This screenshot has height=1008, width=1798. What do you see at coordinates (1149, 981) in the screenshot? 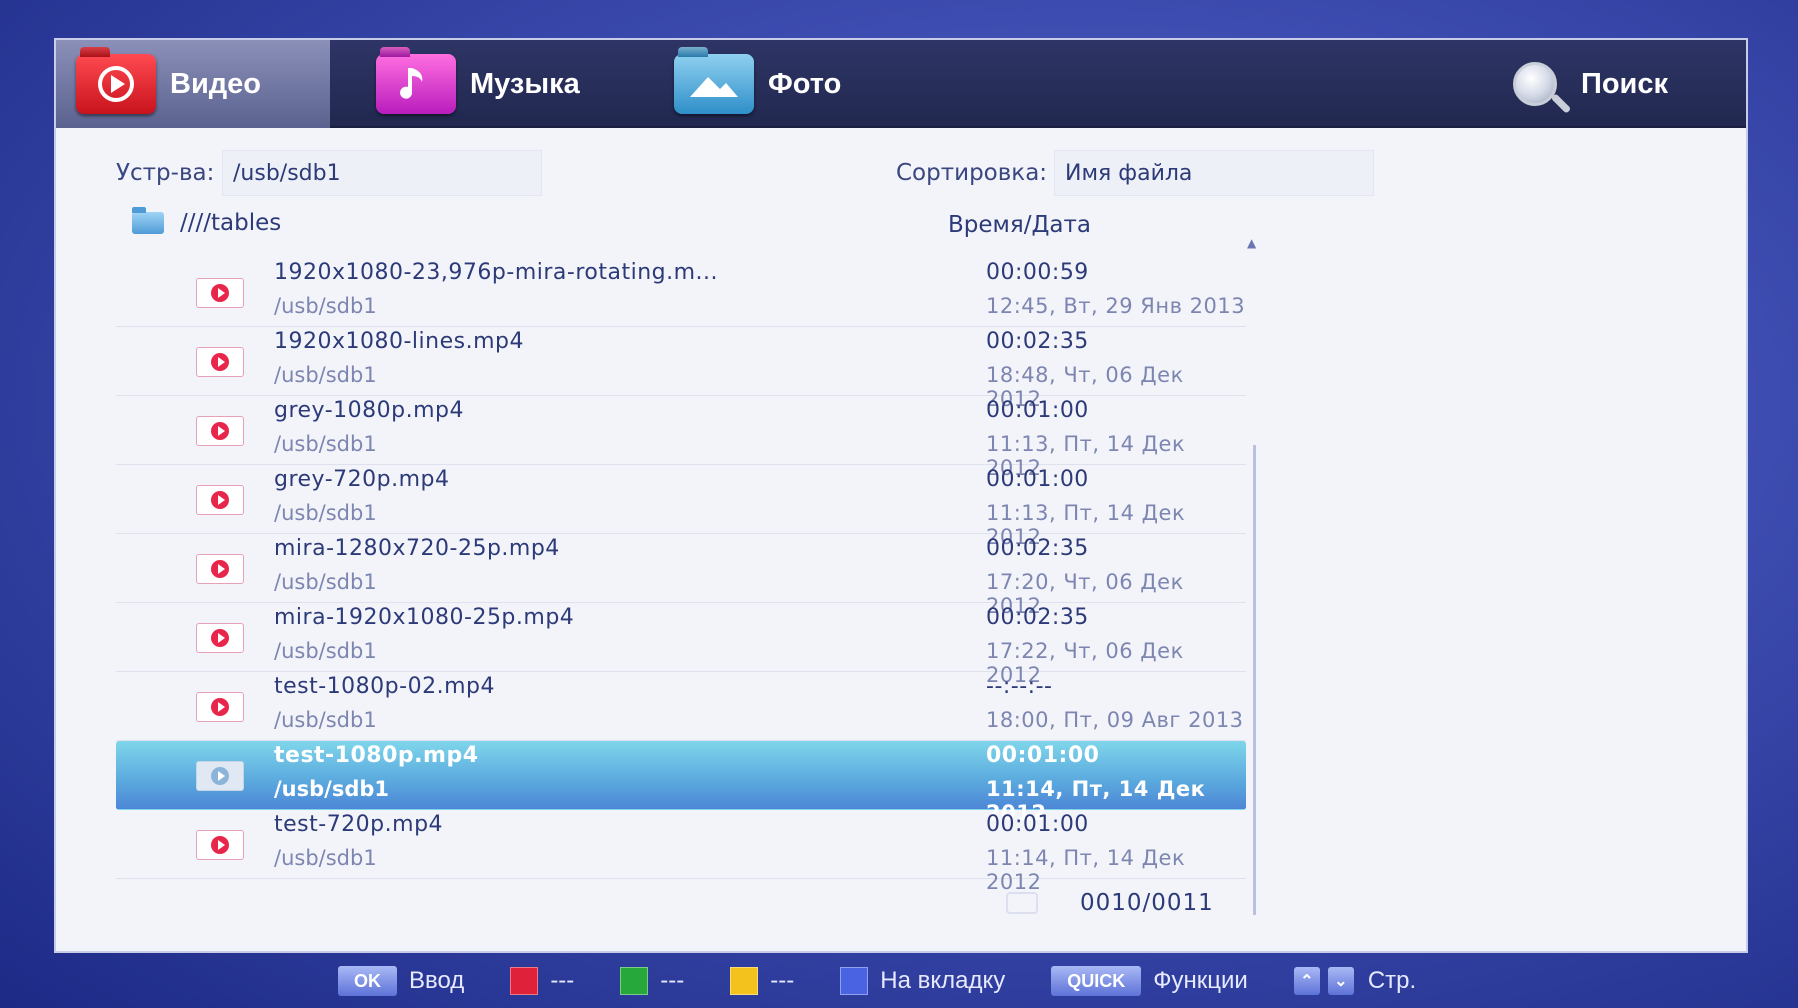
I see `legend-quick: QUICK Функции` at bounding box center [1149, 981].